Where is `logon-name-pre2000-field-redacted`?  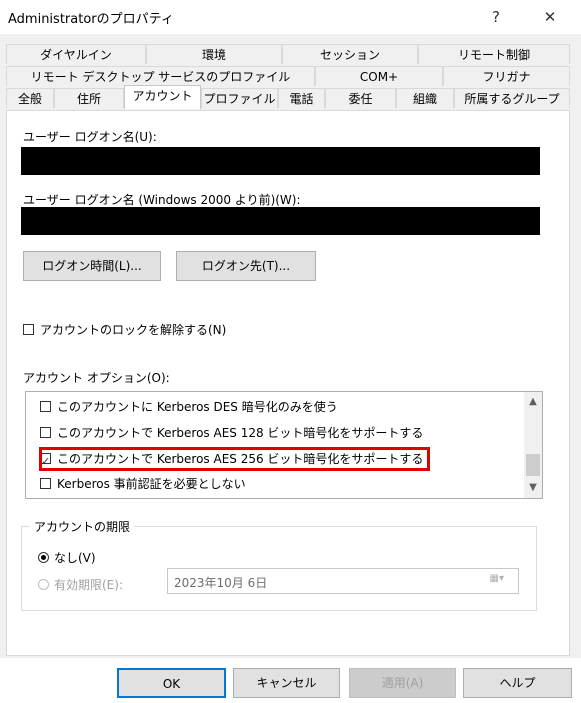 logon-name-pre2000-field-redacted is located at coordinates (280, 221).